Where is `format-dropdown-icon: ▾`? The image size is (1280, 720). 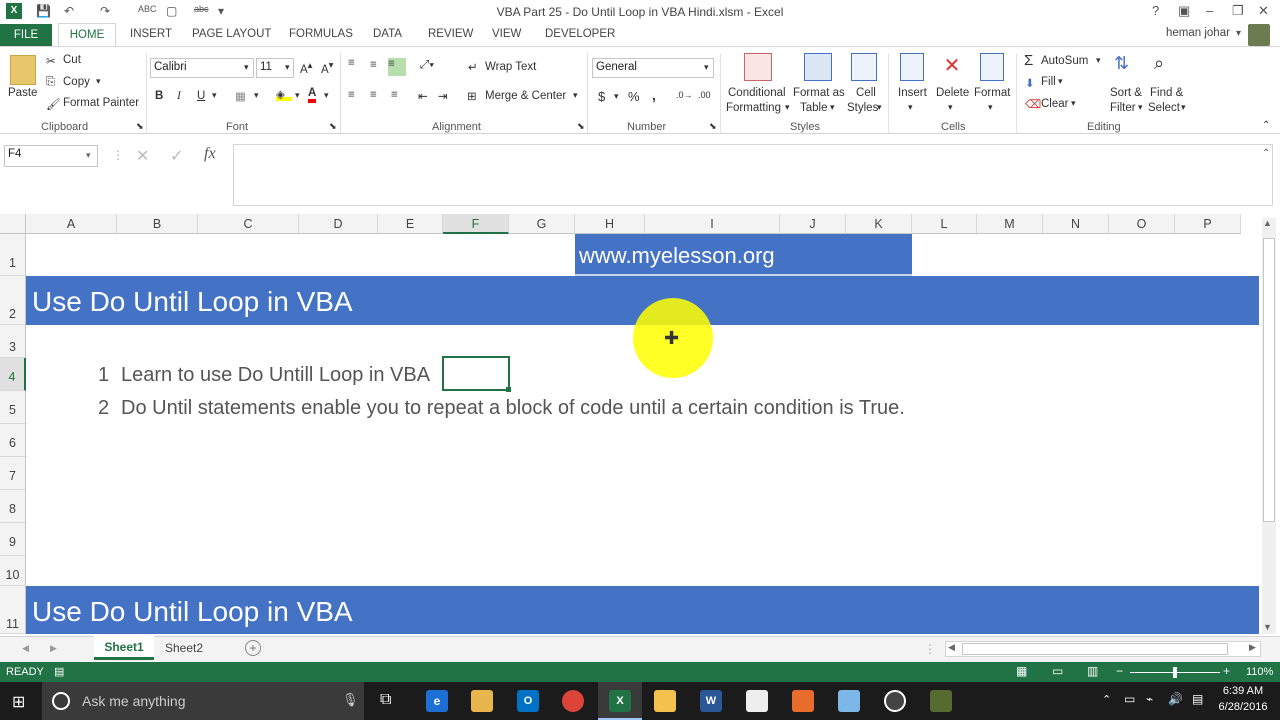 format-dropdown-icon: ▾ is located at coordinates (990, 107).